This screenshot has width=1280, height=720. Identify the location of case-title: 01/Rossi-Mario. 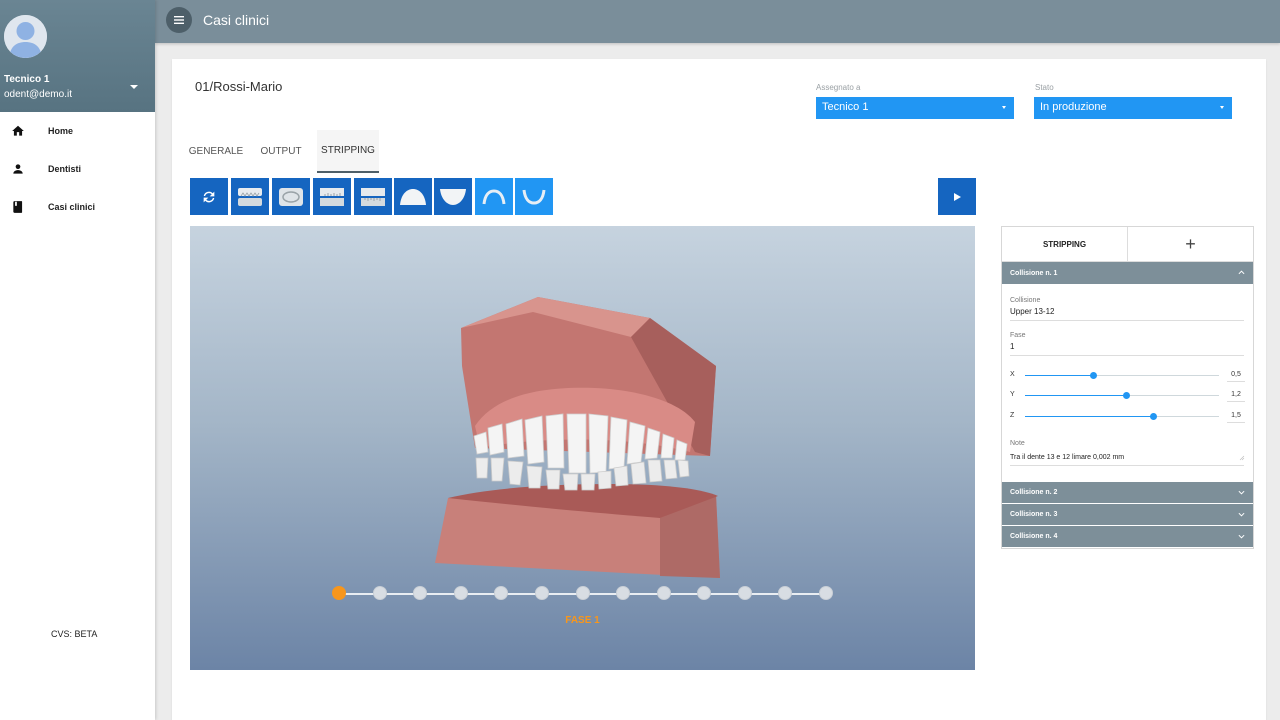
(239, 86).